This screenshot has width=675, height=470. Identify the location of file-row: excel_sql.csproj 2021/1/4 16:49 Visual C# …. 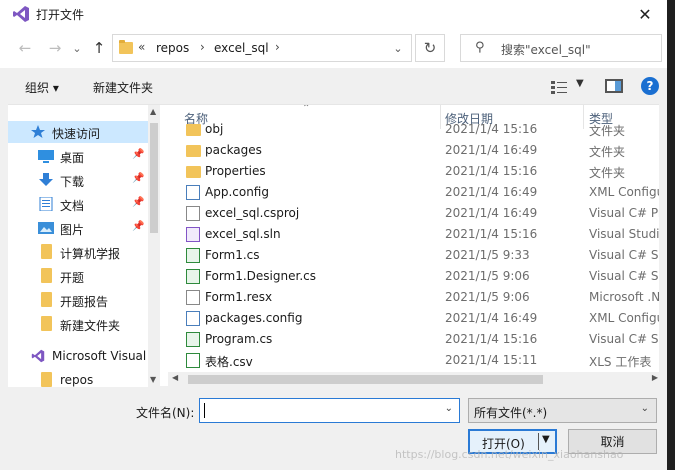
(413, 213).